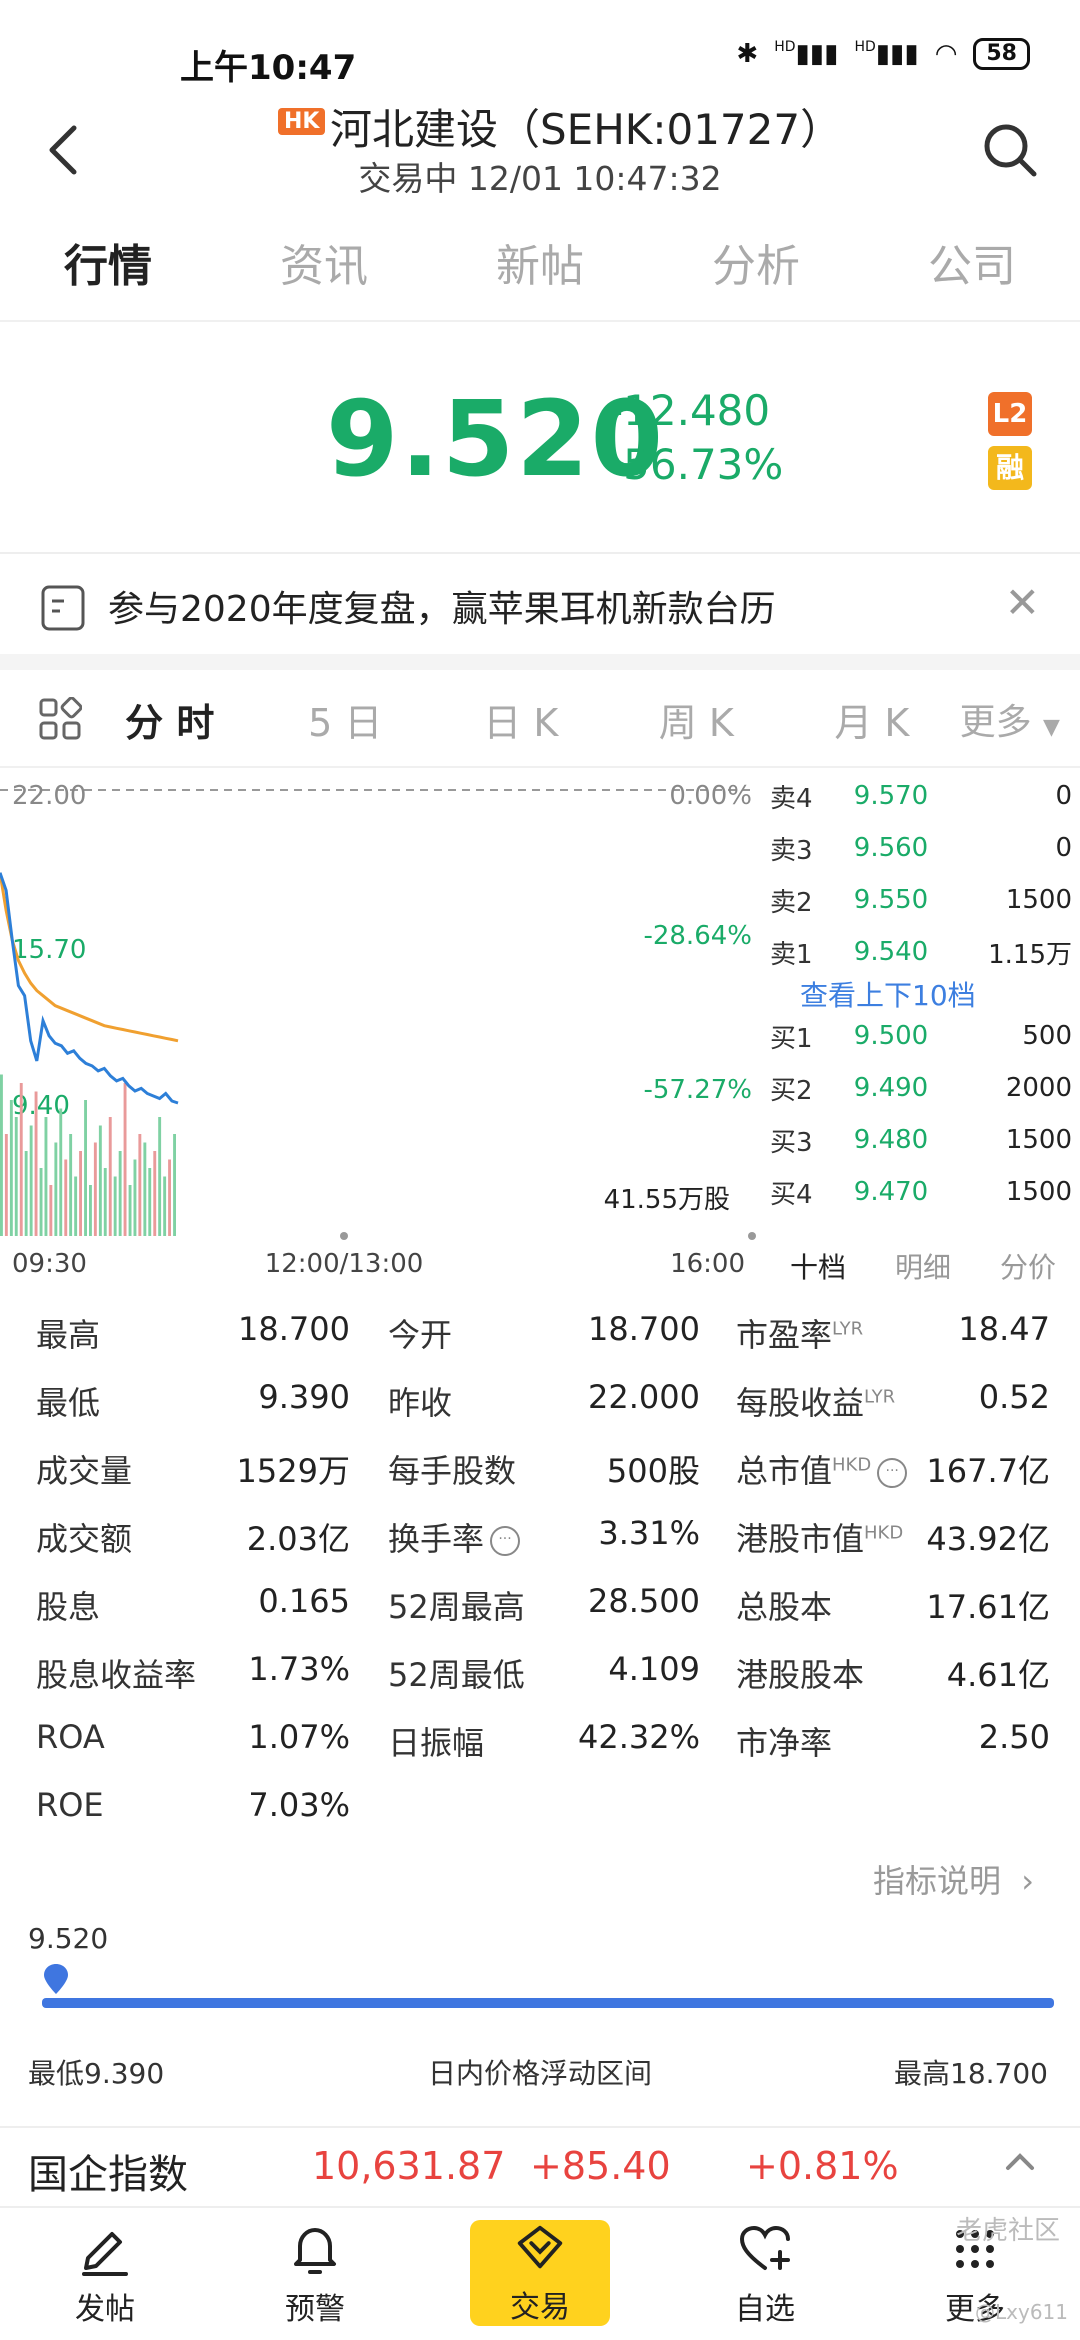  What do you see at coordinates (667, 1200) in the screenshot?
I see `volume-label: 41.55万股` at bounding box center [667, 1200].